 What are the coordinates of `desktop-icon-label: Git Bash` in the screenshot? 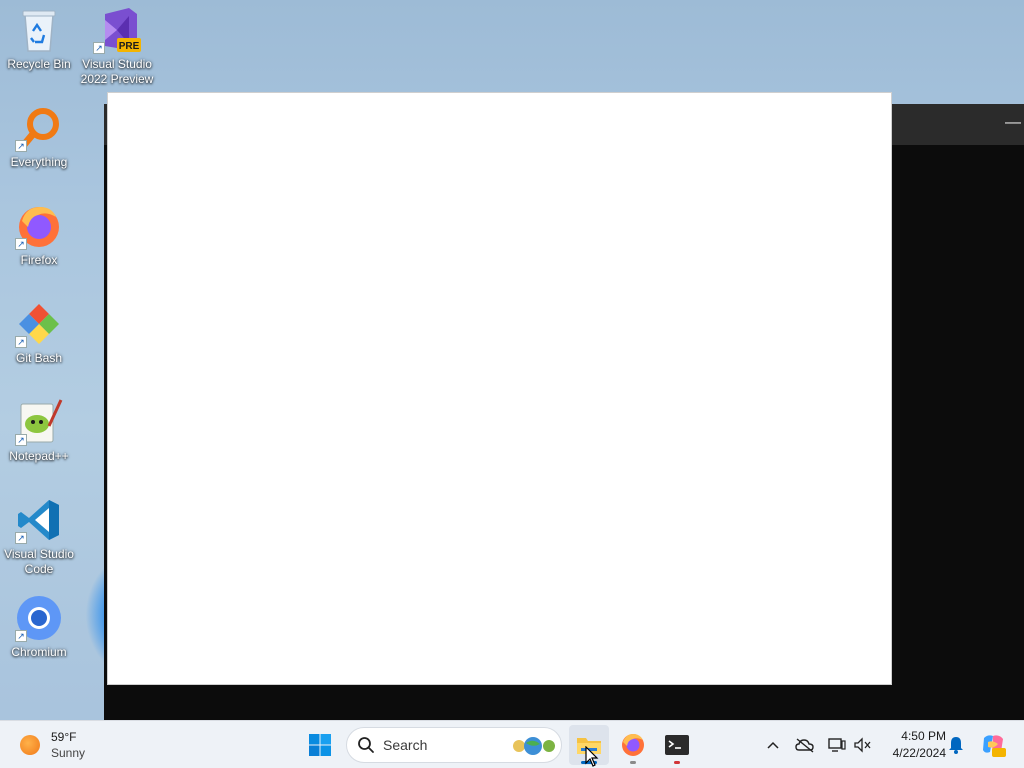 It's located at (39, 358).